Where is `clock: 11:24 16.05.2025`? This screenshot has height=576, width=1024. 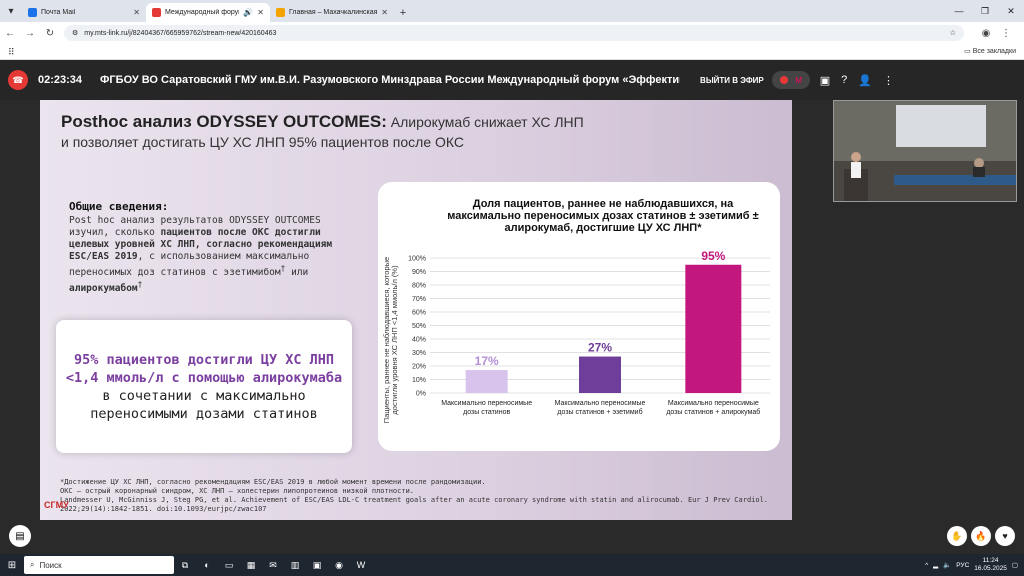 clock: 11:24 16.05.2025 is located at coordinates (990, 565).